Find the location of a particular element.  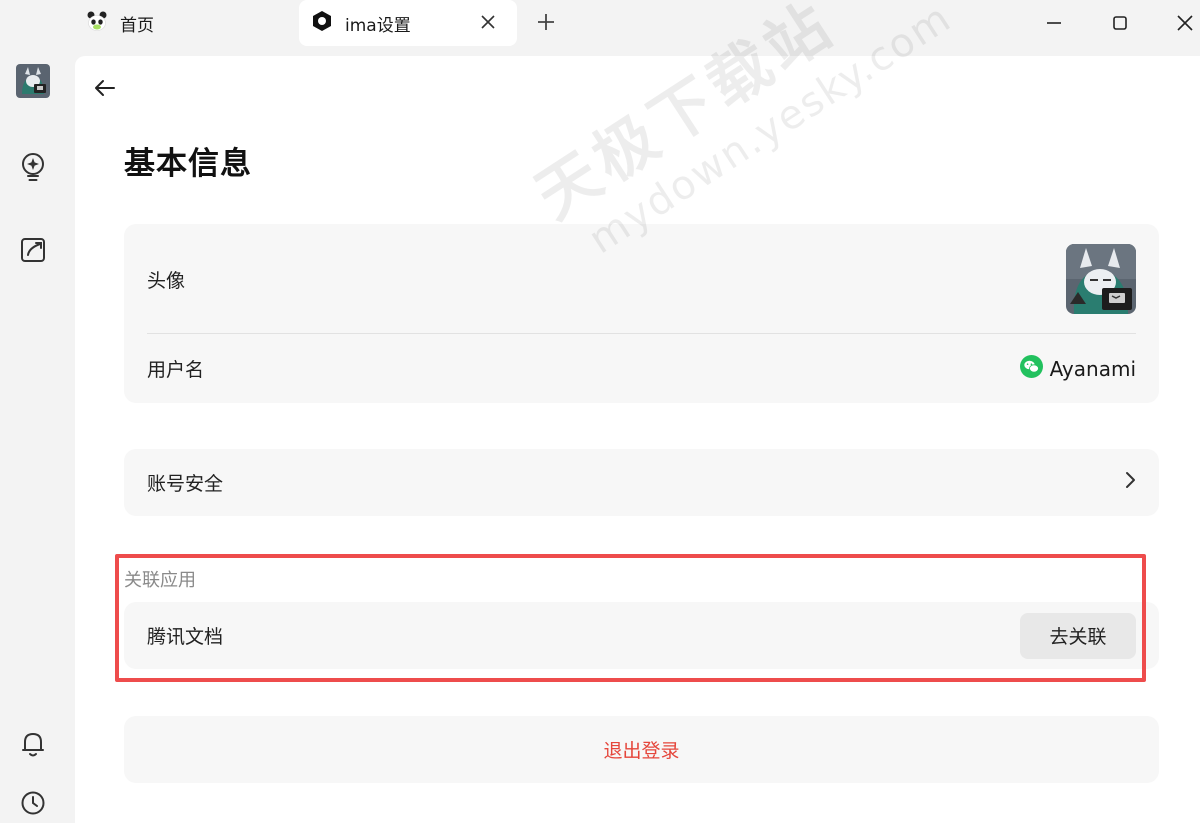

ima-logo-icon is located at coordinates (322, 23).